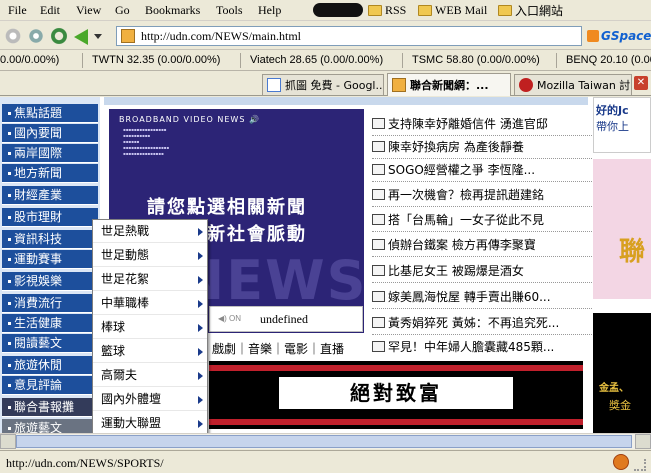  Describe the element at coordinates (50, 385) in the screenshot. I see `sidebar-item: 意見評論` at that location.